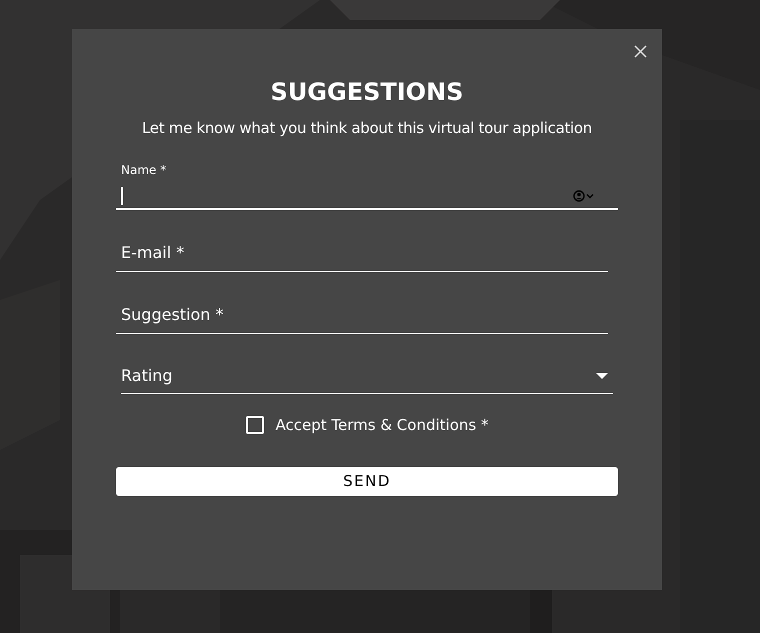 The height and width of the screenshot is (633, 760). I want to click on close-button, so click(640, 51).